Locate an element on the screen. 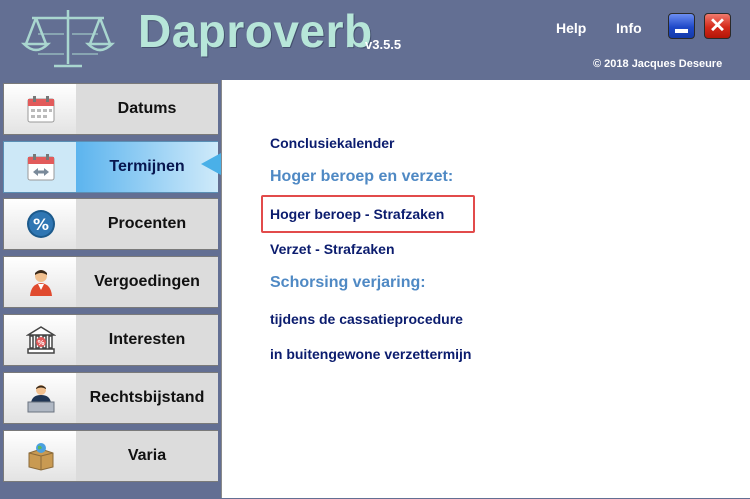 The height and width of the screenshot is (499, 750). sidebar-item-vergoedingen: Vergoedingen is located at coordinates (110, 282).